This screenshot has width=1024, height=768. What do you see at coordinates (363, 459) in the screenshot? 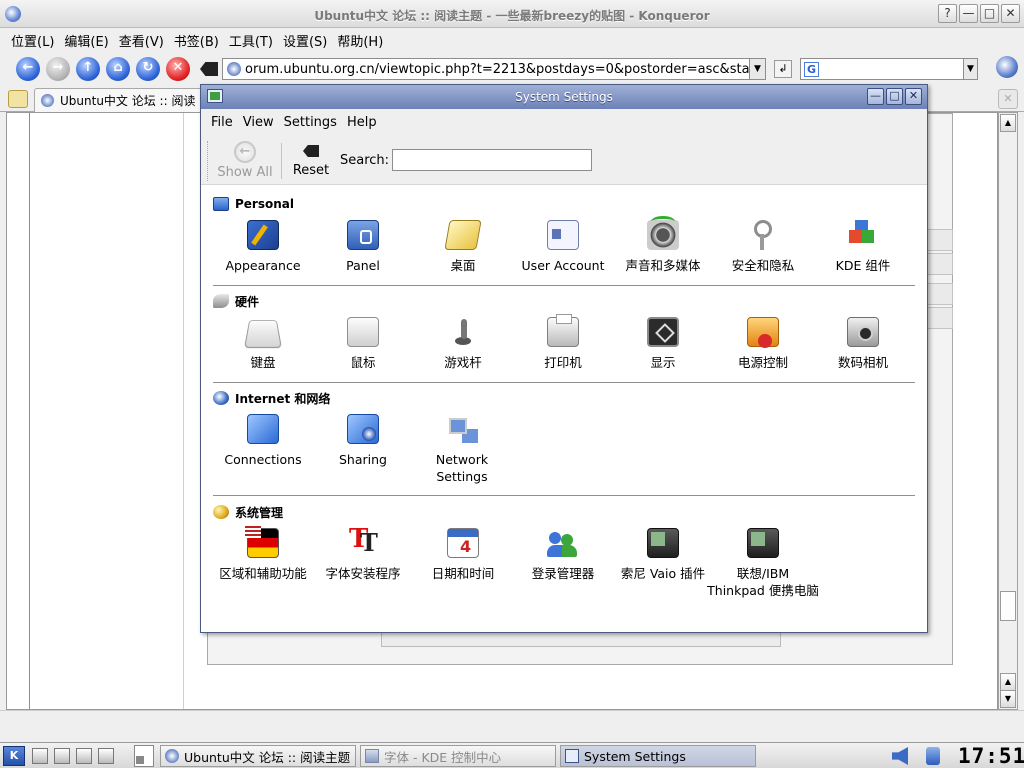
I see `module-label: Sharing` at bounding box center [363, 459].